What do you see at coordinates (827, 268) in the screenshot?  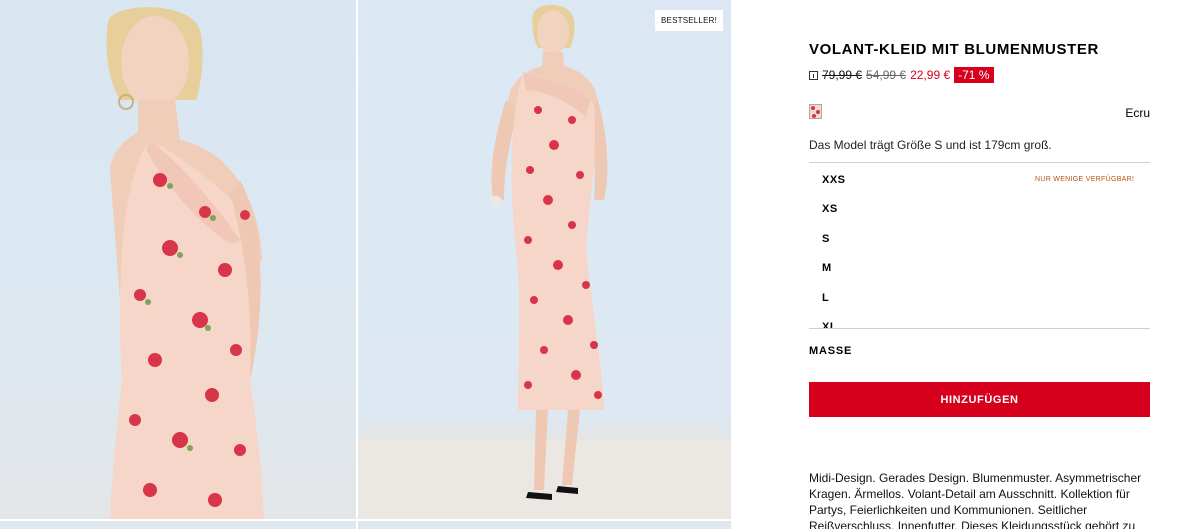 I see `size-option-m: M` at bounding box center [827, 268].